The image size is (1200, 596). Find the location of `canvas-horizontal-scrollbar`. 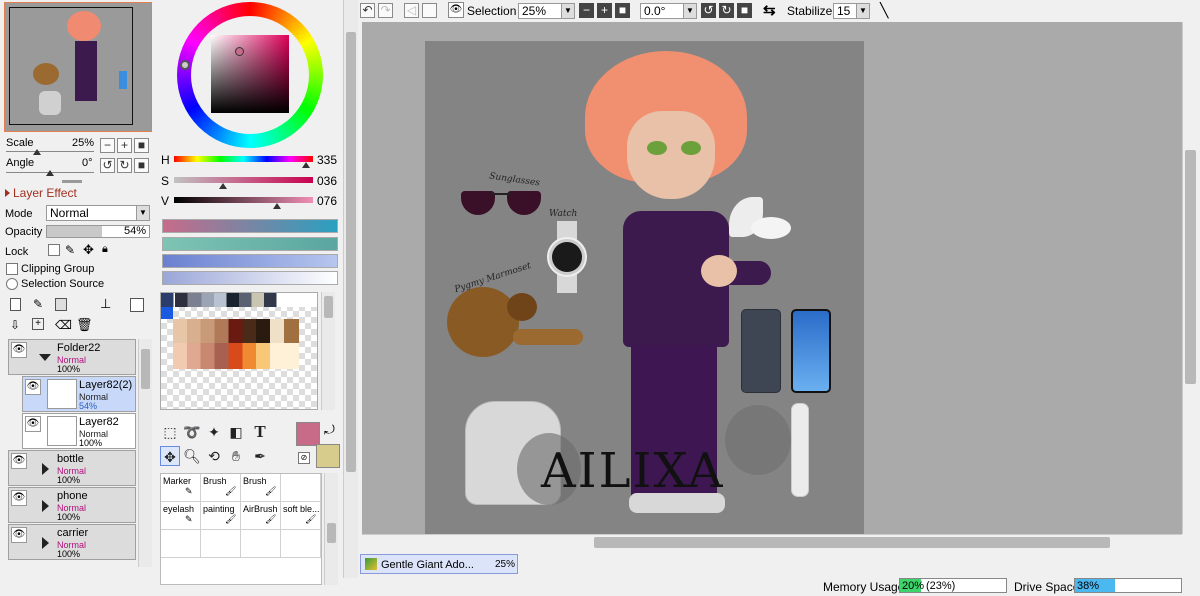

canvas-horizontal-scrollbar is located at coordinates (772, 542).